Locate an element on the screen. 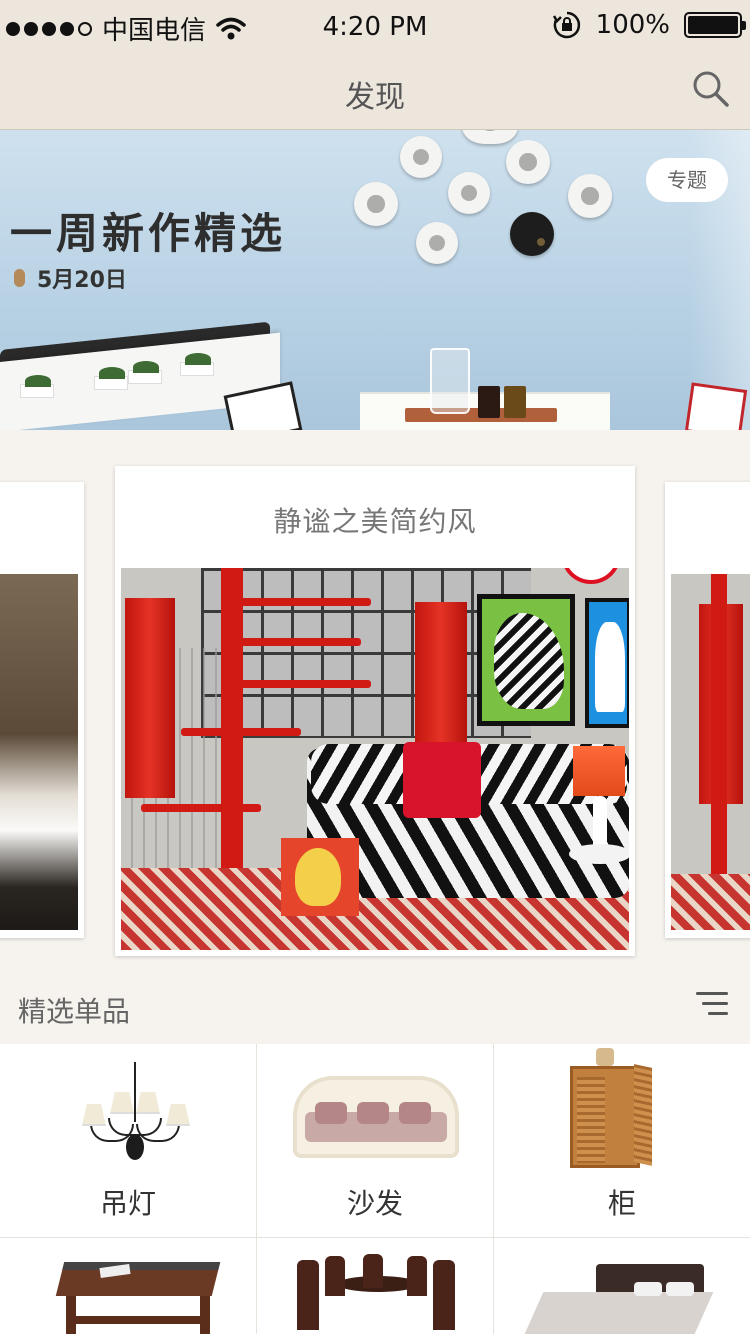 This screenshot has height=1334, width=750. banner-date-label: 5月20日 is located at coordinates (82, 280).